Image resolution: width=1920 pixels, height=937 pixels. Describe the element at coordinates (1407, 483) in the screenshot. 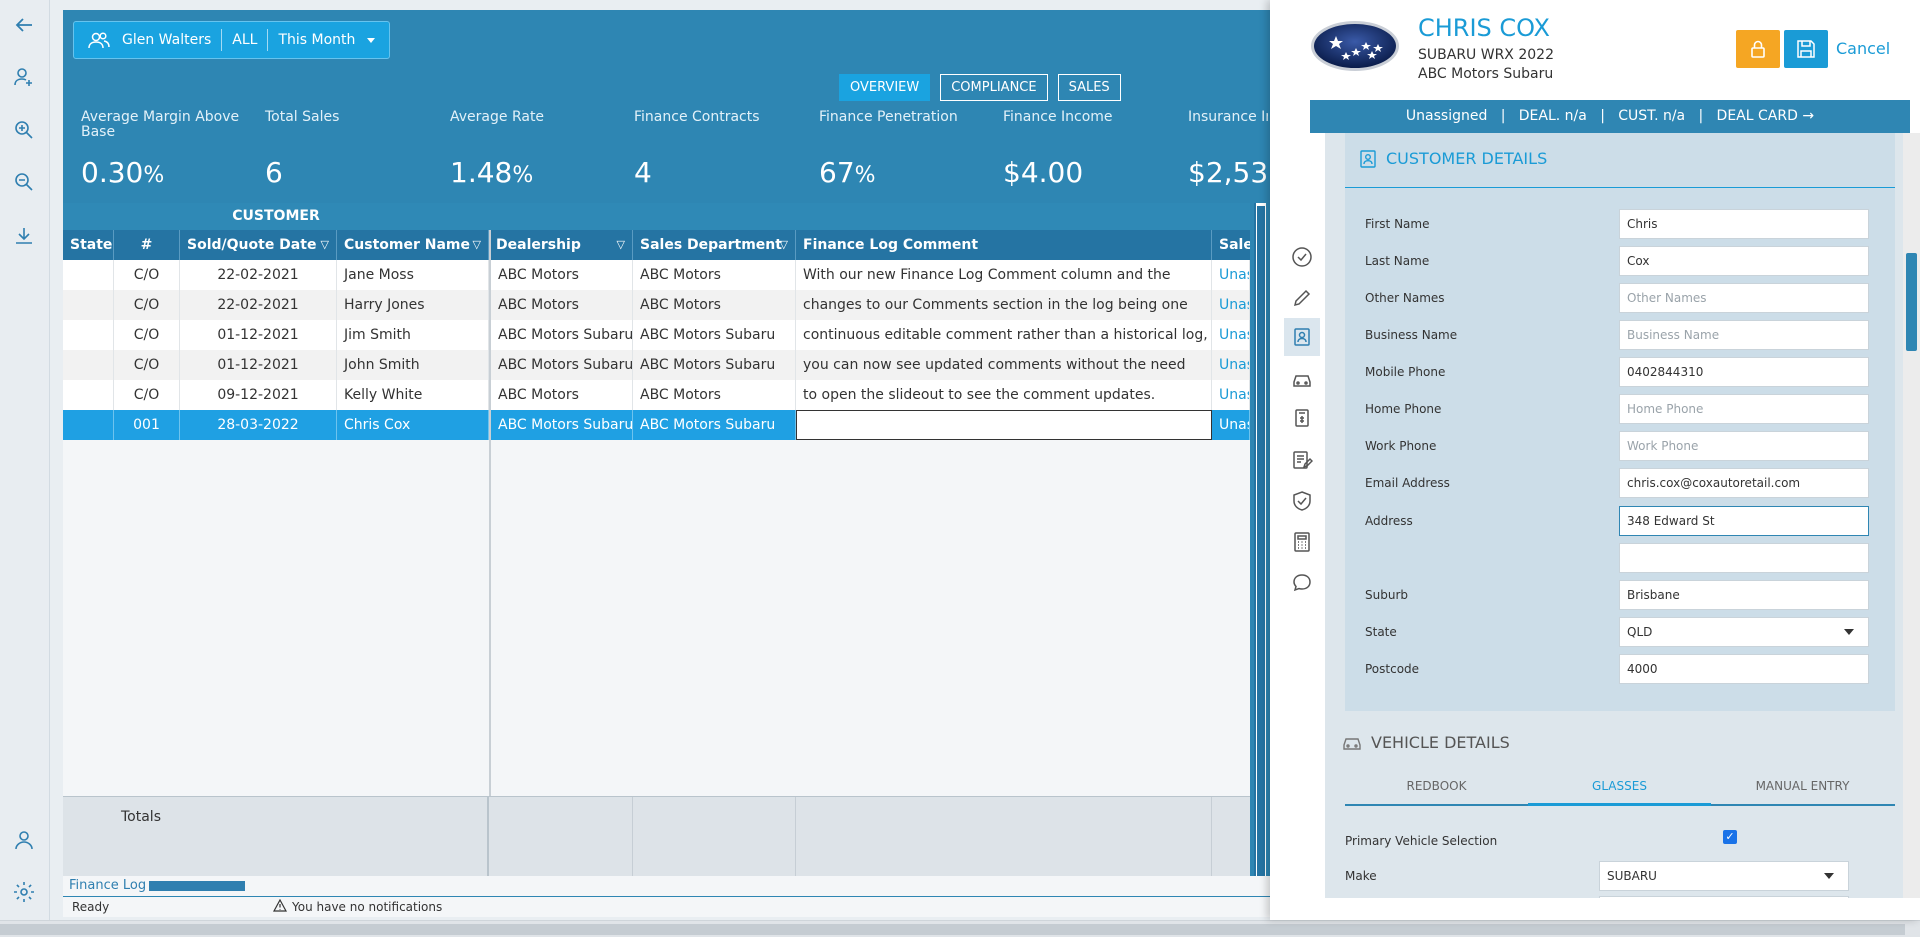

I see `field-label: Email Address` at that location.